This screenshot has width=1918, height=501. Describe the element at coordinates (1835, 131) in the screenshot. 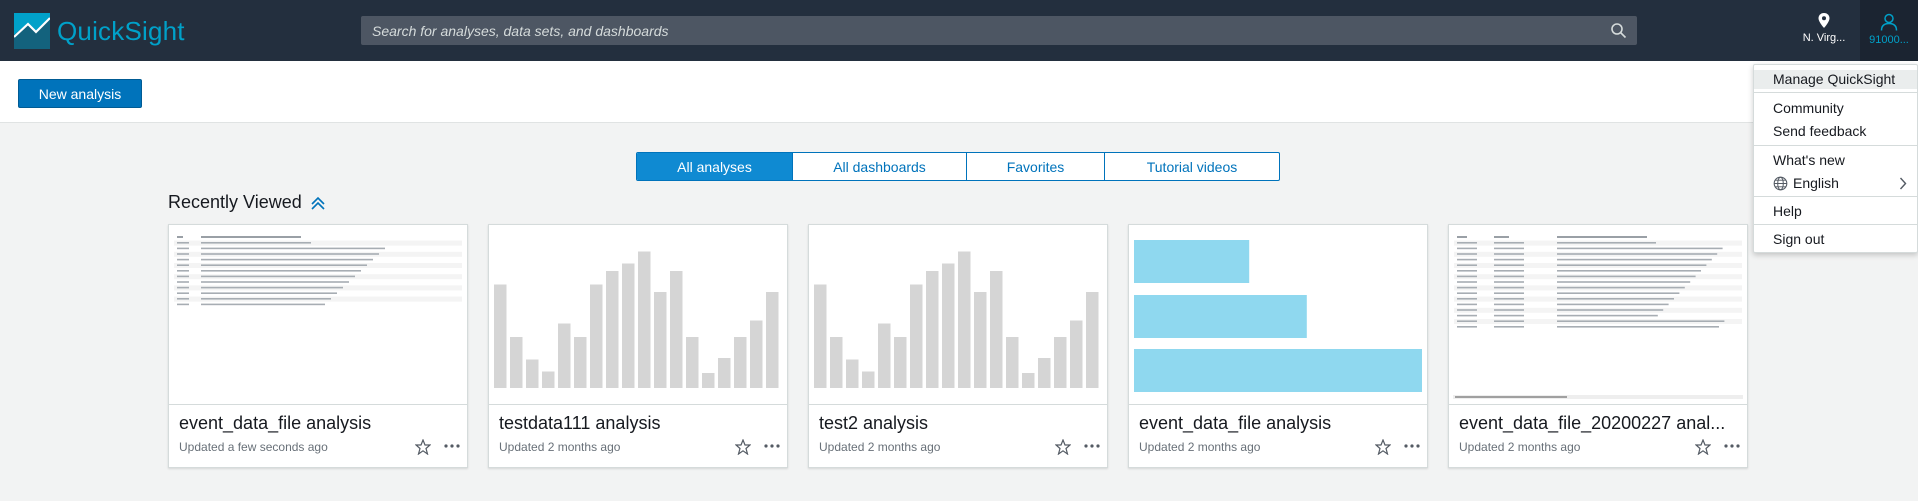

I see `menu-item-send-feedback: Send feedback` at that location.